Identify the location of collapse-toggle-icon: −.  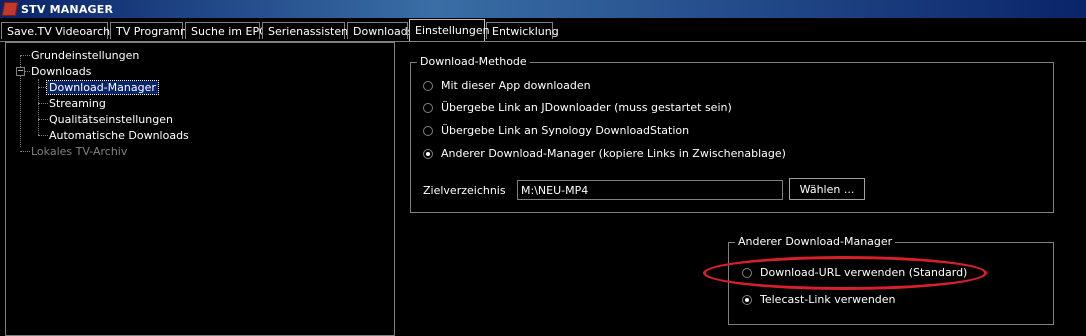
(20, 71).